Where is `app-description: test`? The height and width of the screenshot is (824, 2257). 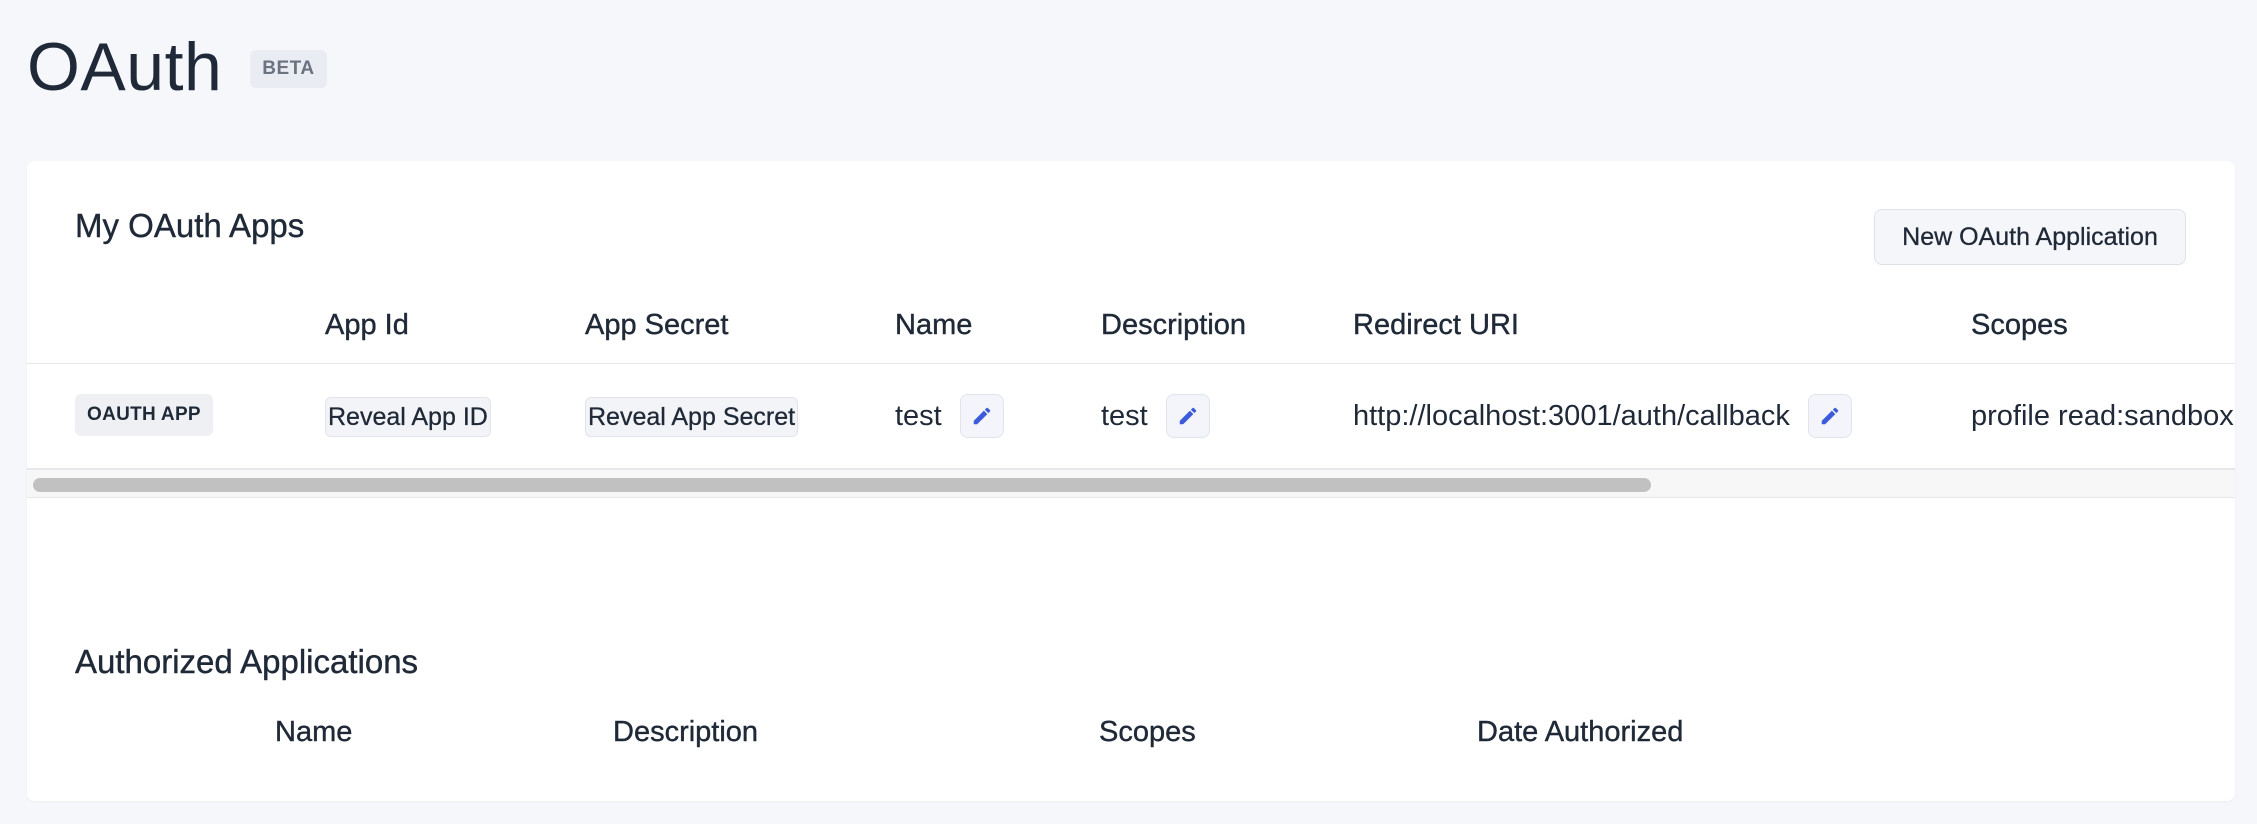
app-description: test is located at coordinates (1124, 415).